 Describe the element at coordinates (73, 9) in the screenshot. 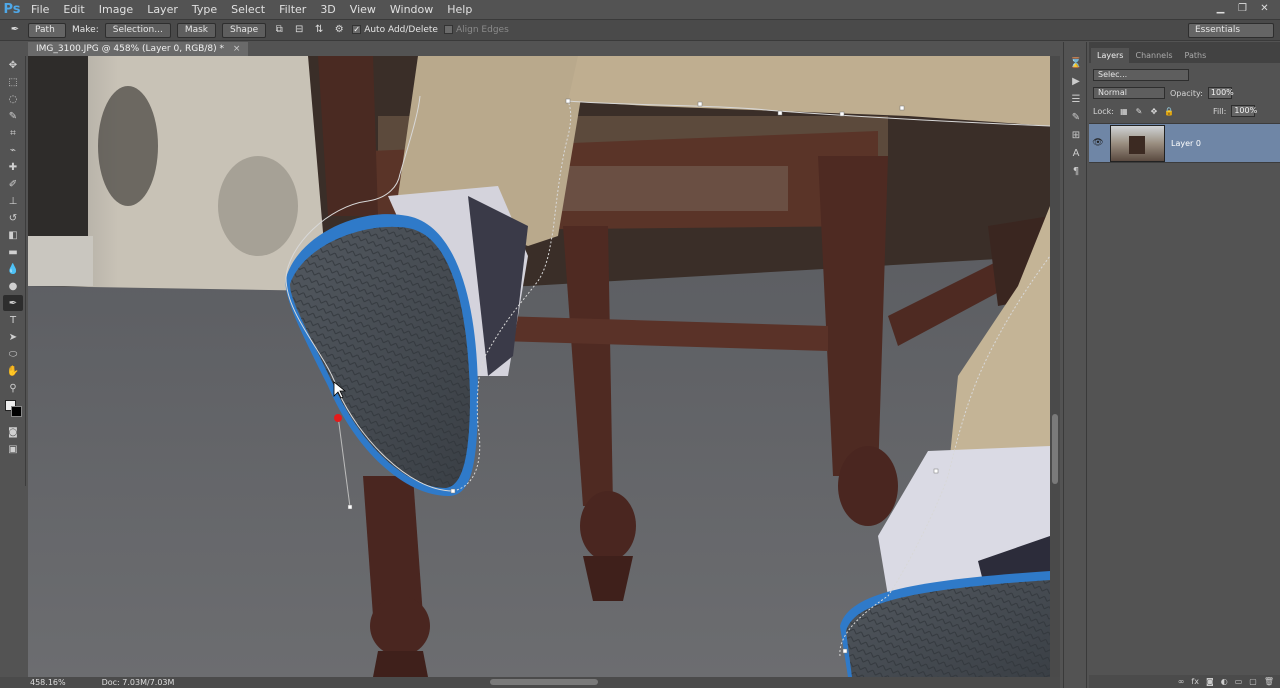

I see `menu-edit: Edit` at that location.